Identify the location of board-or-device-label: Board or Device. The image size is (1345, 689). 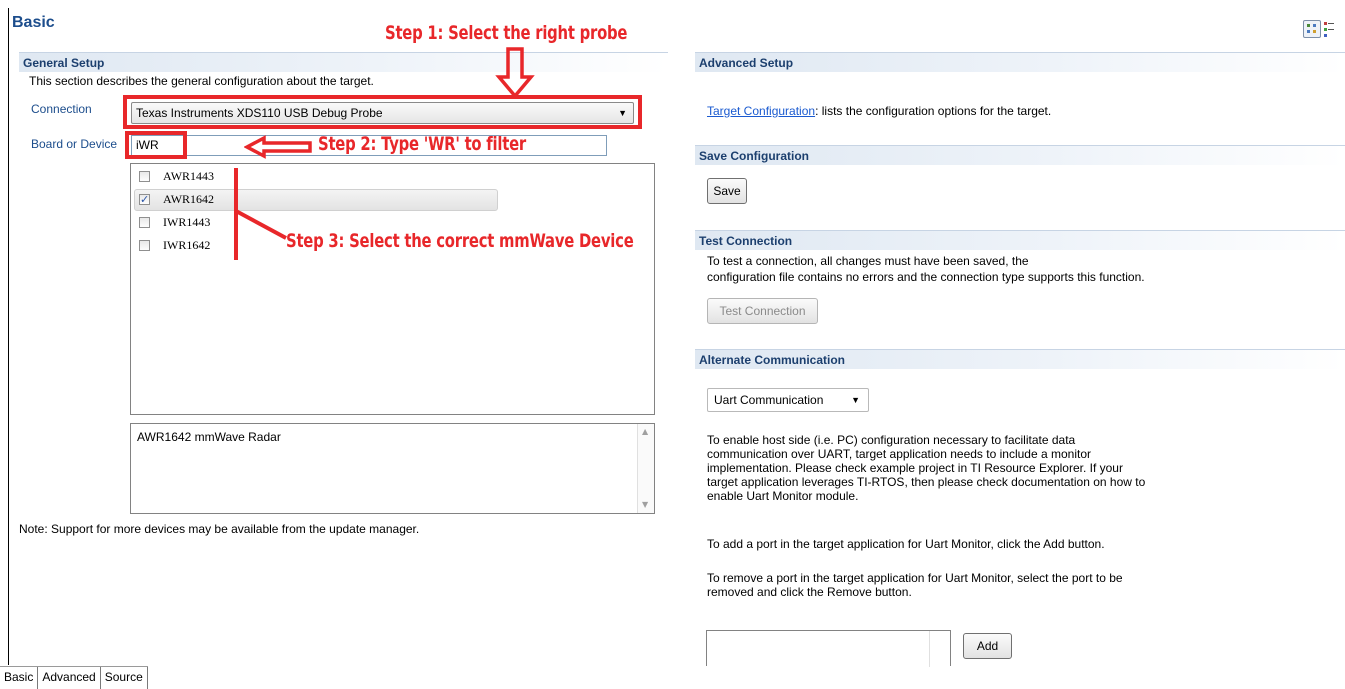
(74, 144).